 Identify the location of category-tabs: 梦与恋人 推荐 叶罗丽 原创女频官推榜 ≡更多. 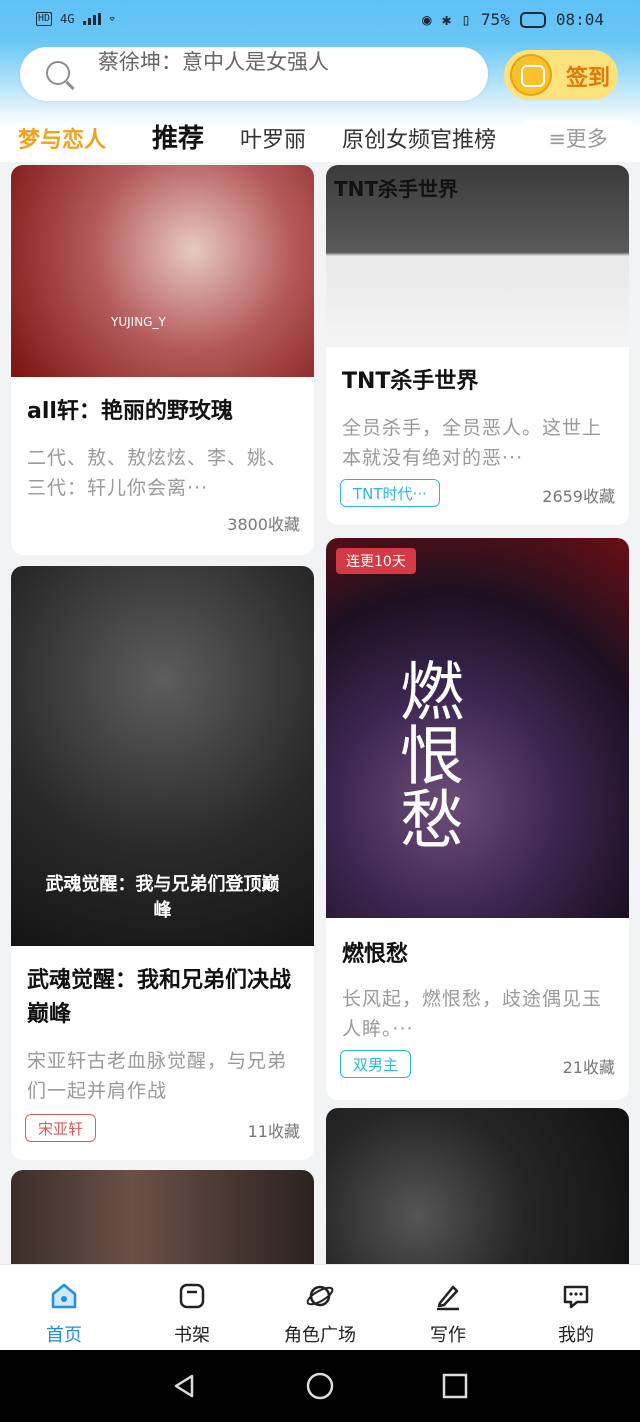
(320, 137).